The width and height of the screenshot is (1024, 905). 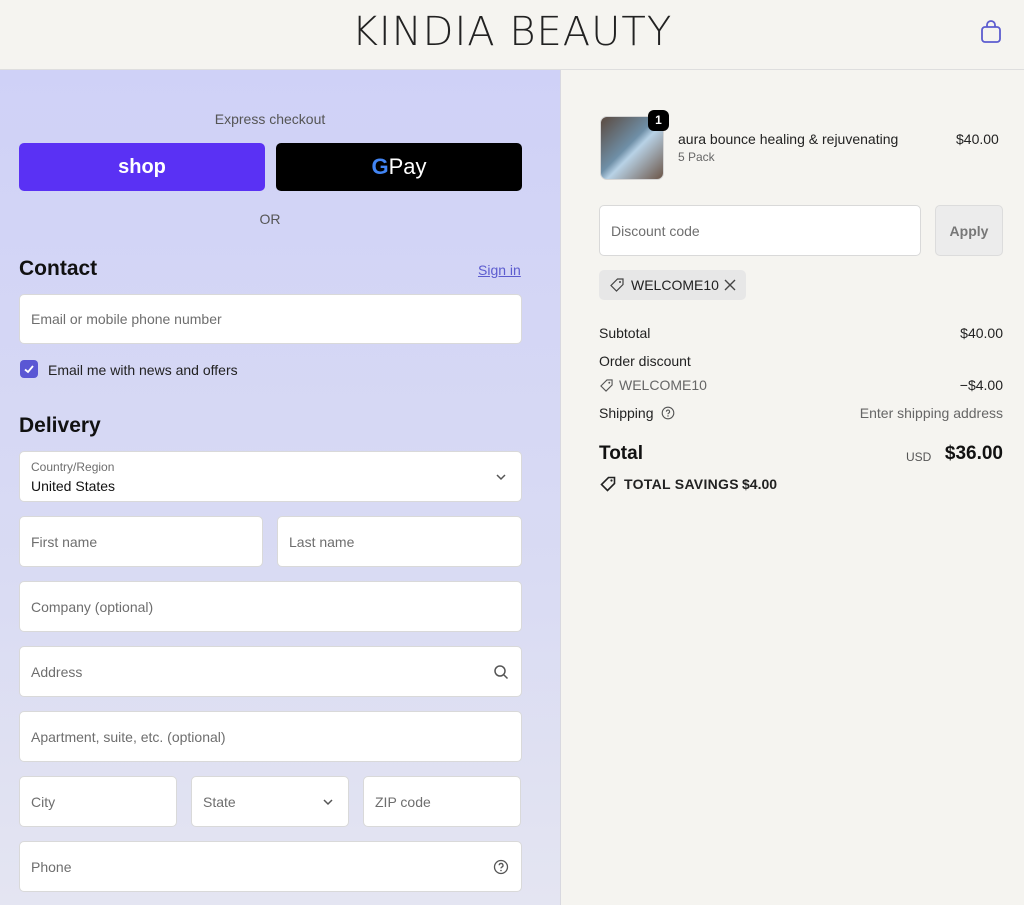 What do you see at coordinates (403, 801) in the screenshot?
I see `zip-placeholder: ZIP code` at bounding box center [403, 801].